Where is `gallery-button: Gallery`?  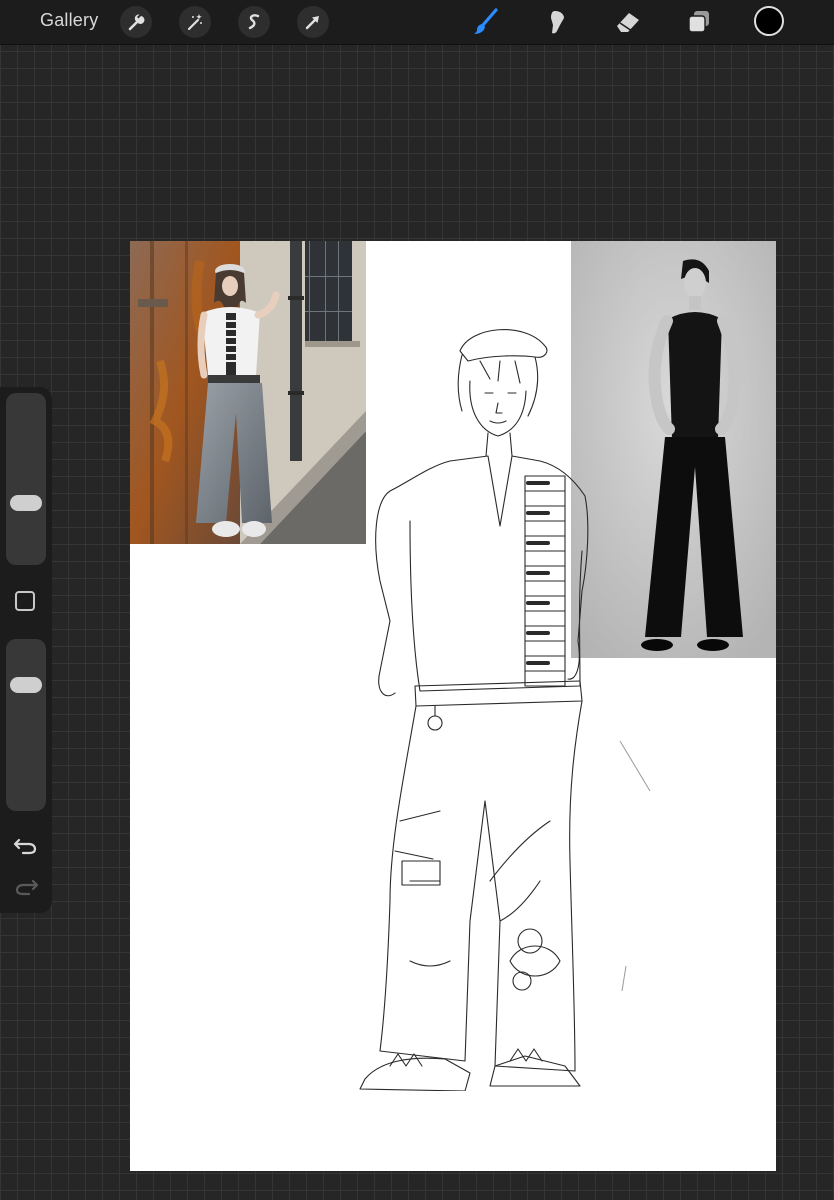
gallery-button: Gallery is located at coordinates (69, 20).